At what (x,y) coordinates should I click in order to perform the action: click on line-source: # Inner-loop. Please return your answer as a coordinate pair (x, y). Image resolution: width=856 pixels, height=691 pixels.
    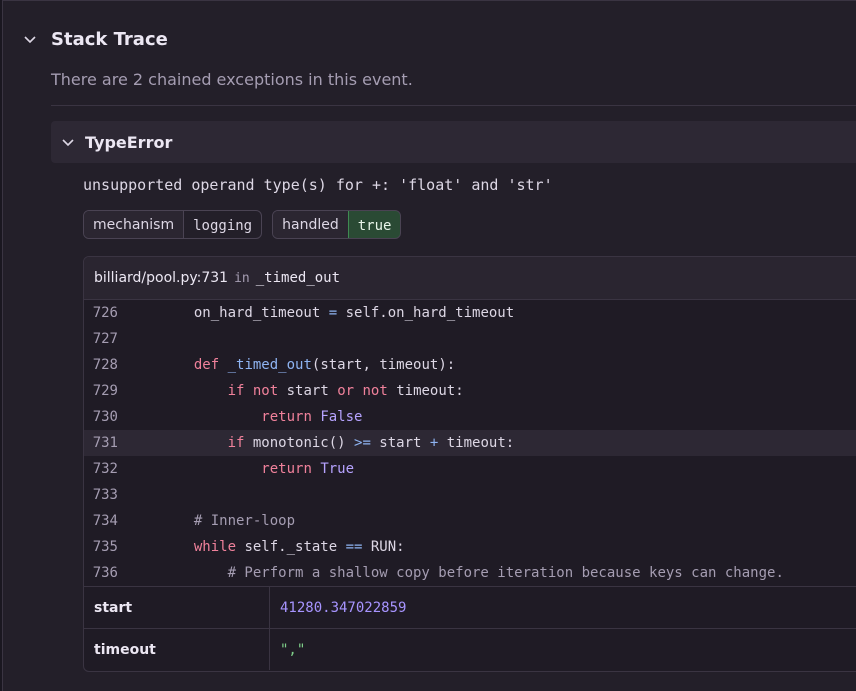
    Looking at the image, I should click on (207, 521).